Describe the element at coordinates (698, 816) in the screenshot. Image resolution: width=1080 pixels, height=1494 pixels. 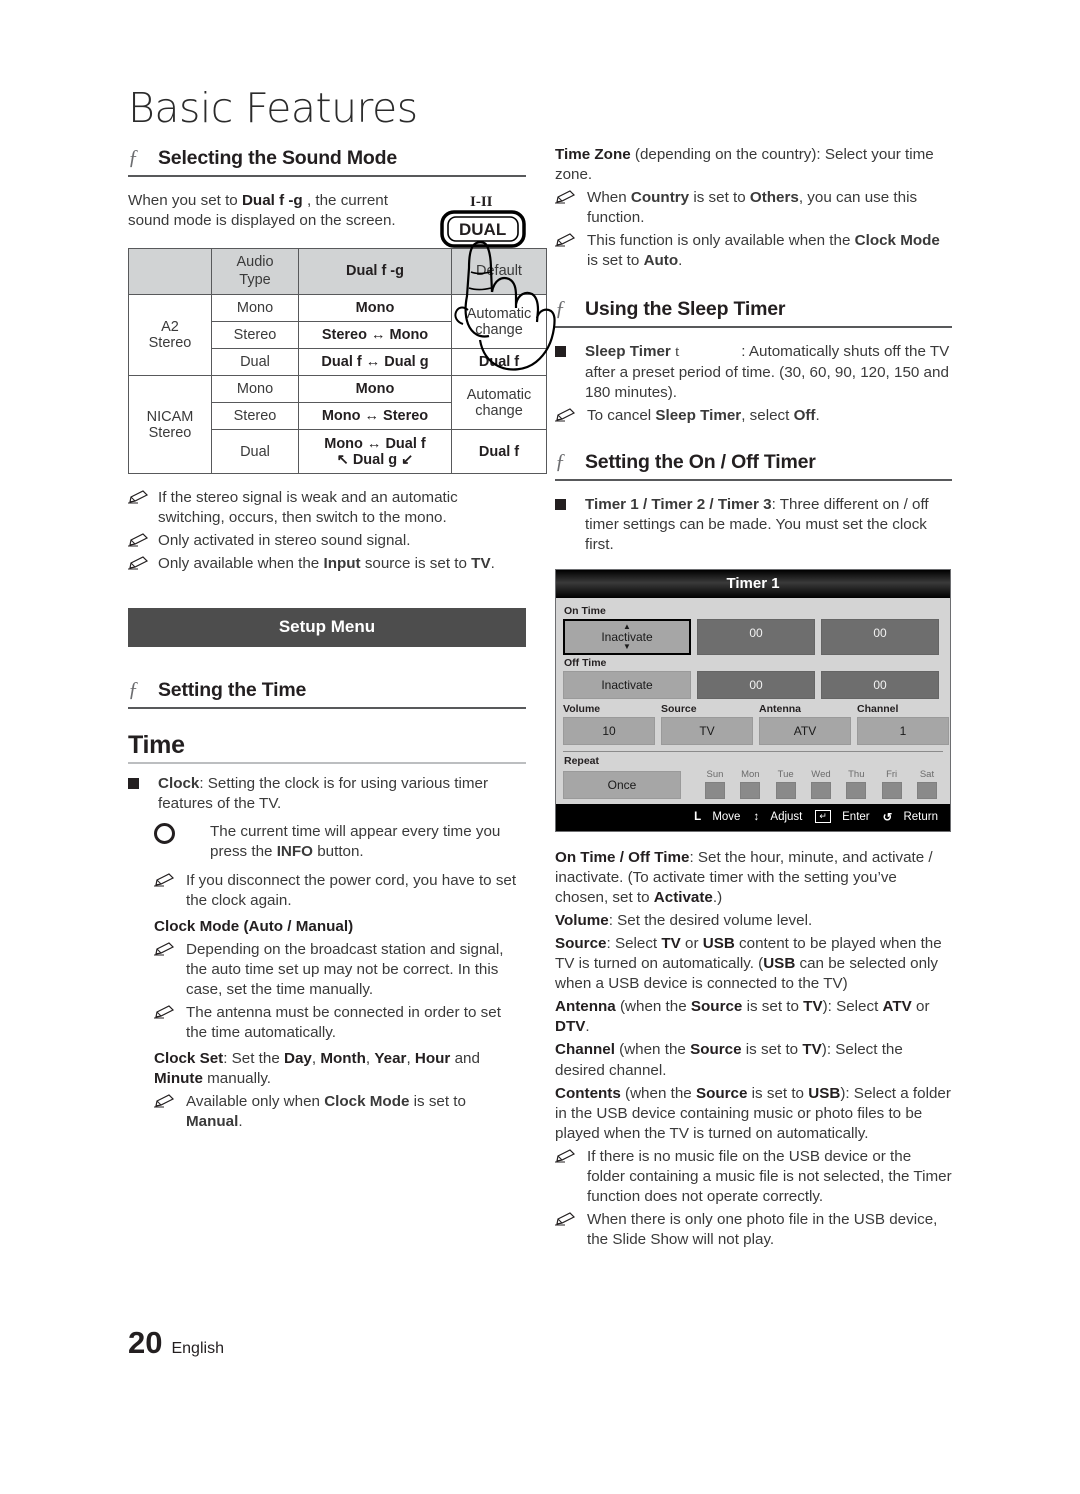
I see `move-key-icon: L` at that location.